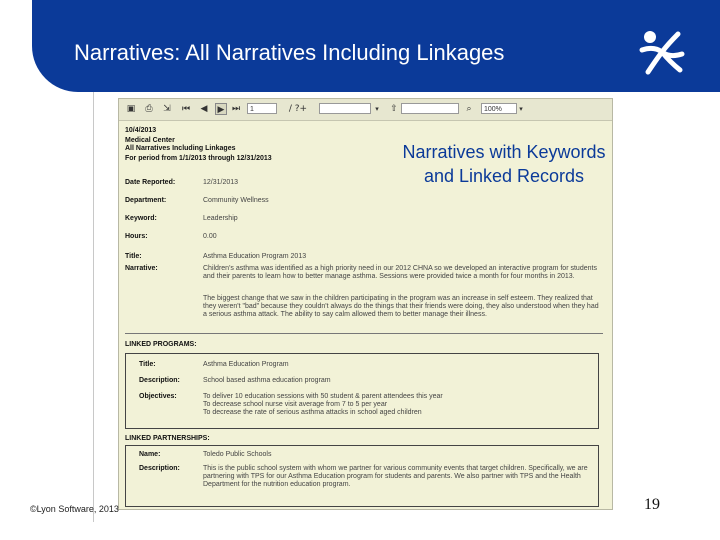 The image size is (720, 540). Describe the element at coordinates (147, 364) in the screenshot. I see `program-title-label: Title:` at that location.